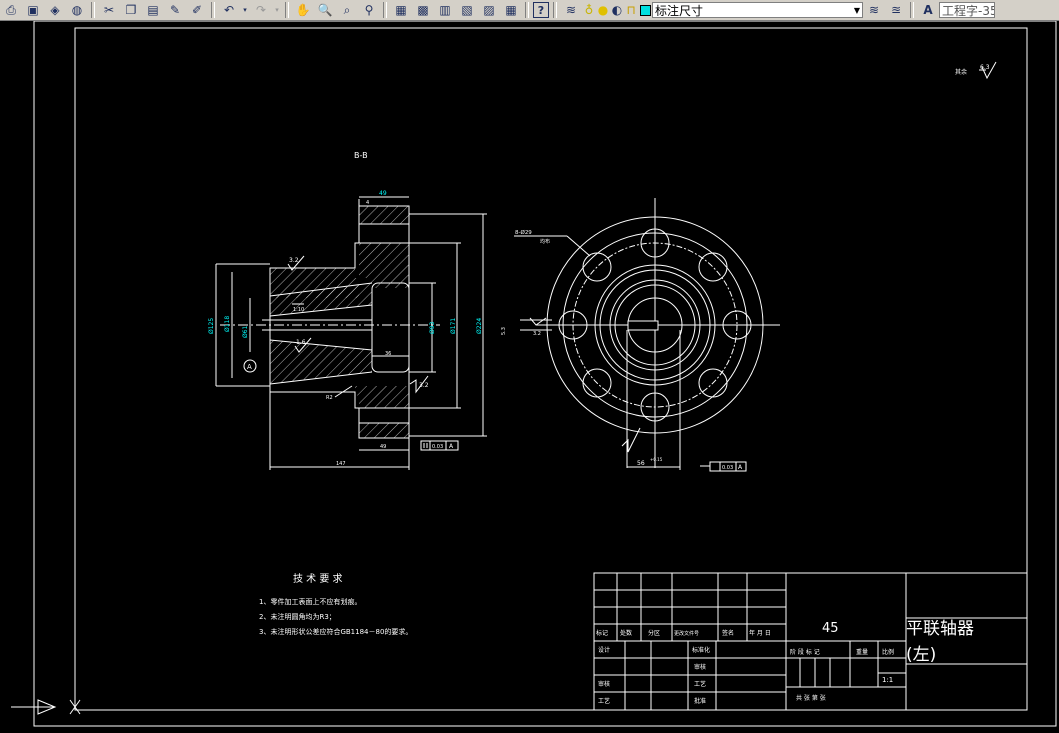  Describe the element at coordinates (227, 324) in the screenshot. I see `dim-d118: Ø118` at that location.